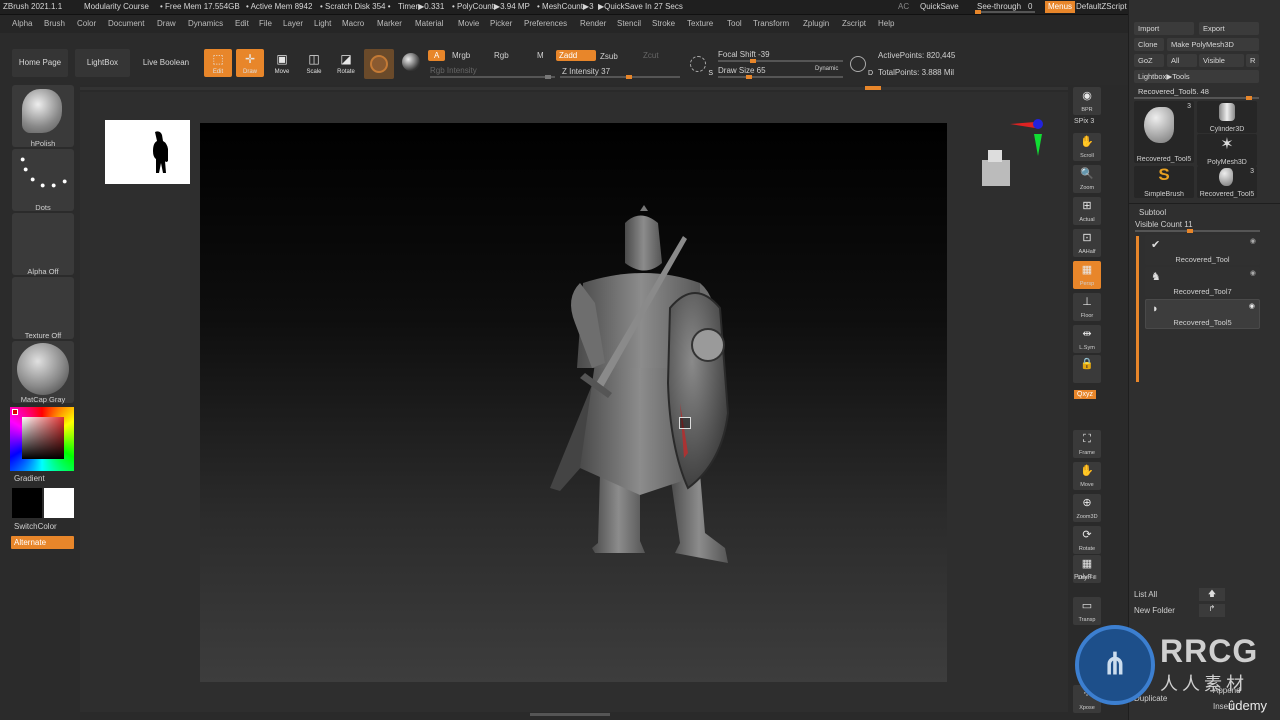  What do you see at coordinates (1087, 476) in the screenshot?
I see `move-button: ✋ Move` at bounding box center [1087, 476].